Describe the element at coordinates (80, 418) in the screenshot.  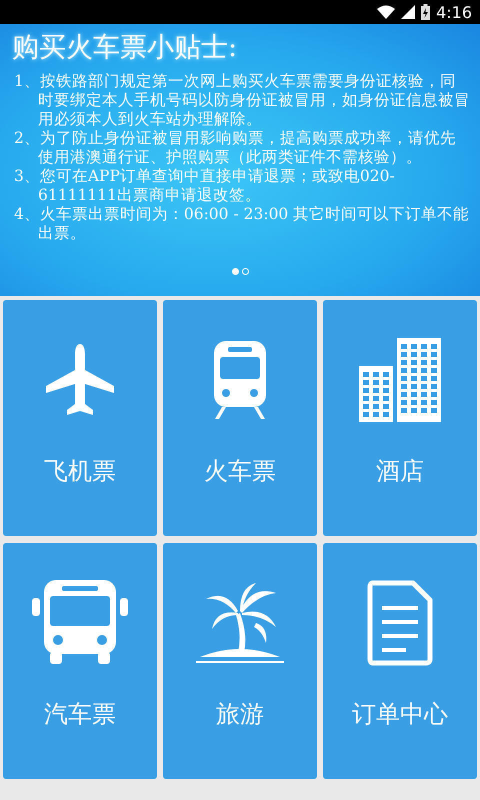
I see `category-tile: 飞机票` at that location.